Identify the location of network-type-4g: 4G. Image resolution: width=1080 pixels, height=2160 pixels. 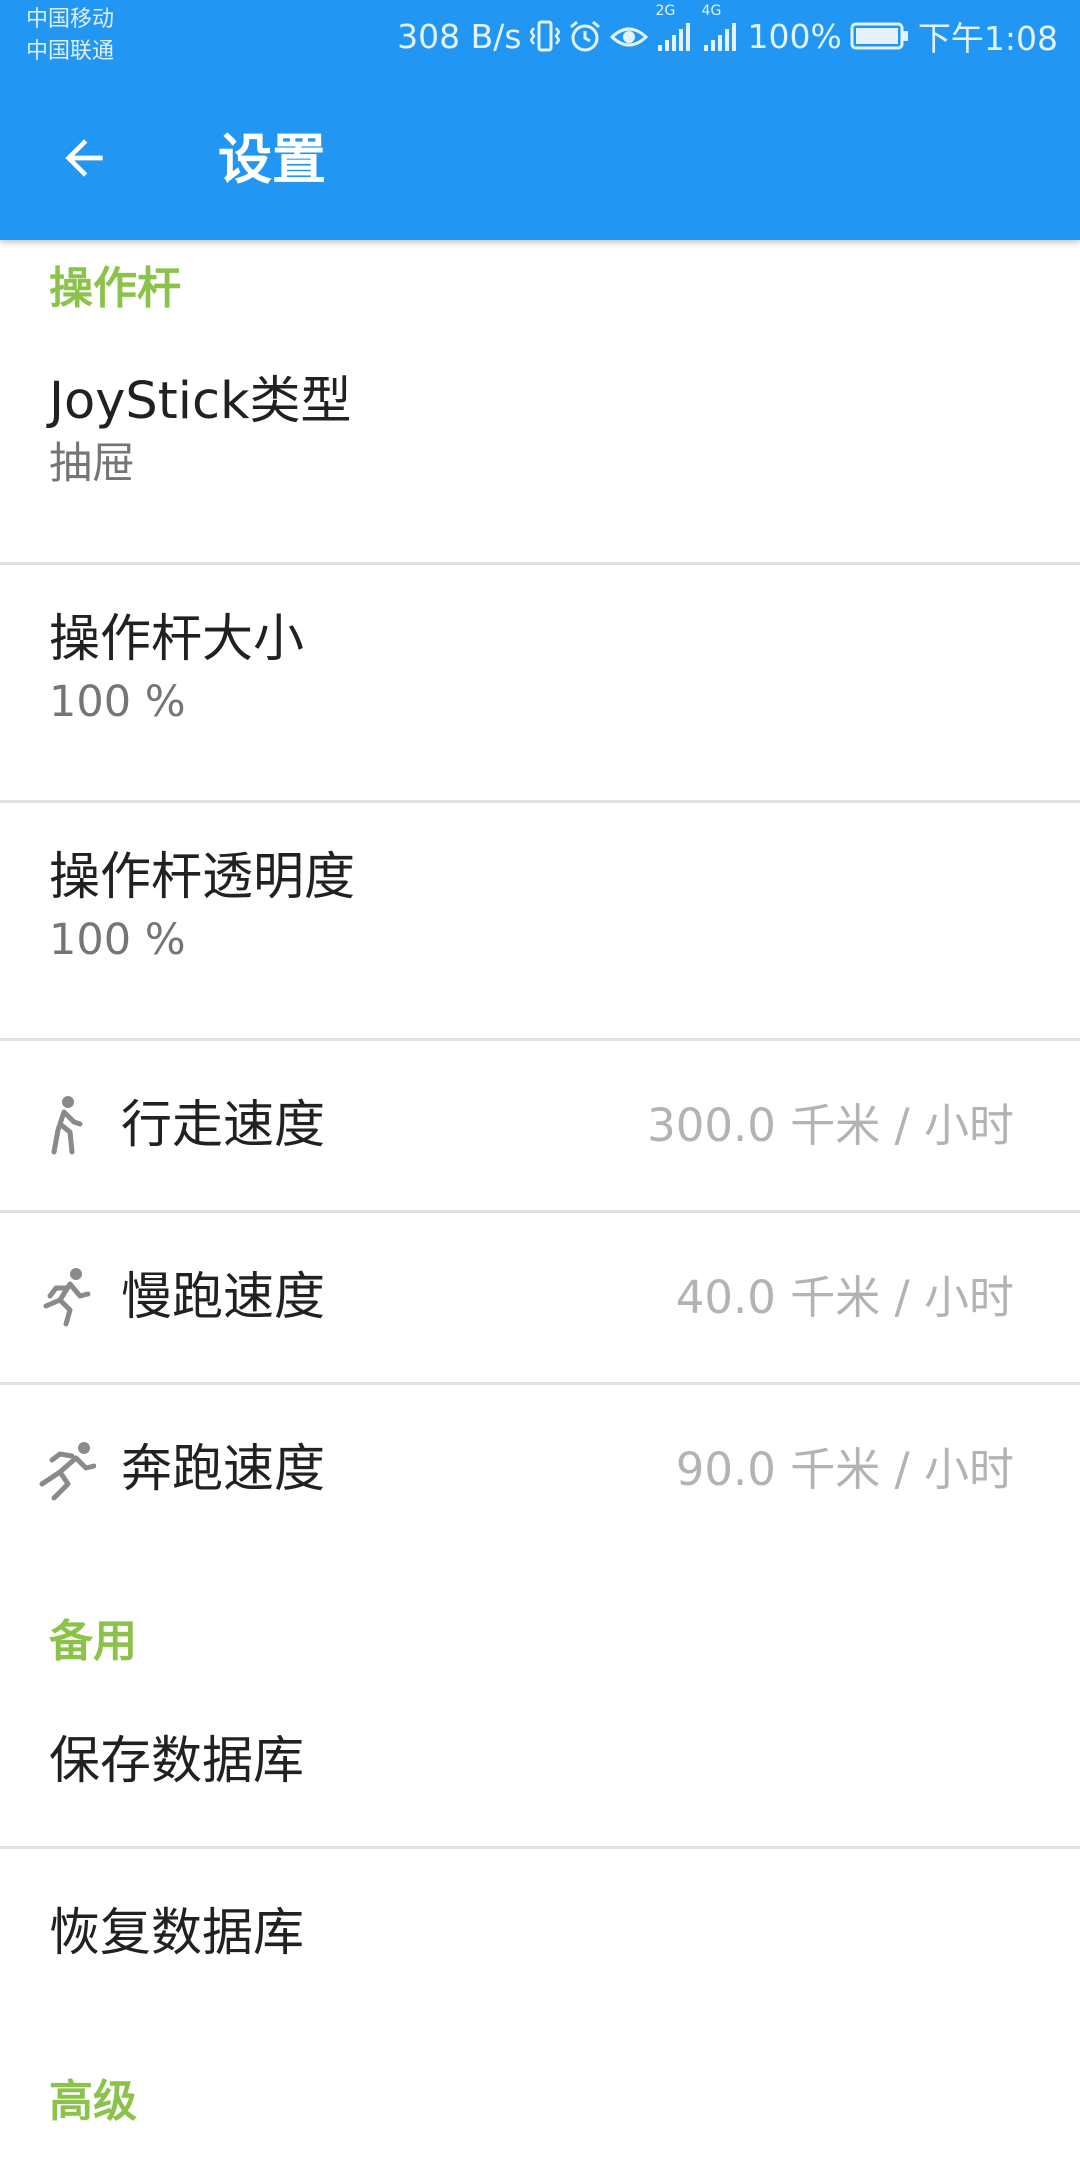
(711, 11).